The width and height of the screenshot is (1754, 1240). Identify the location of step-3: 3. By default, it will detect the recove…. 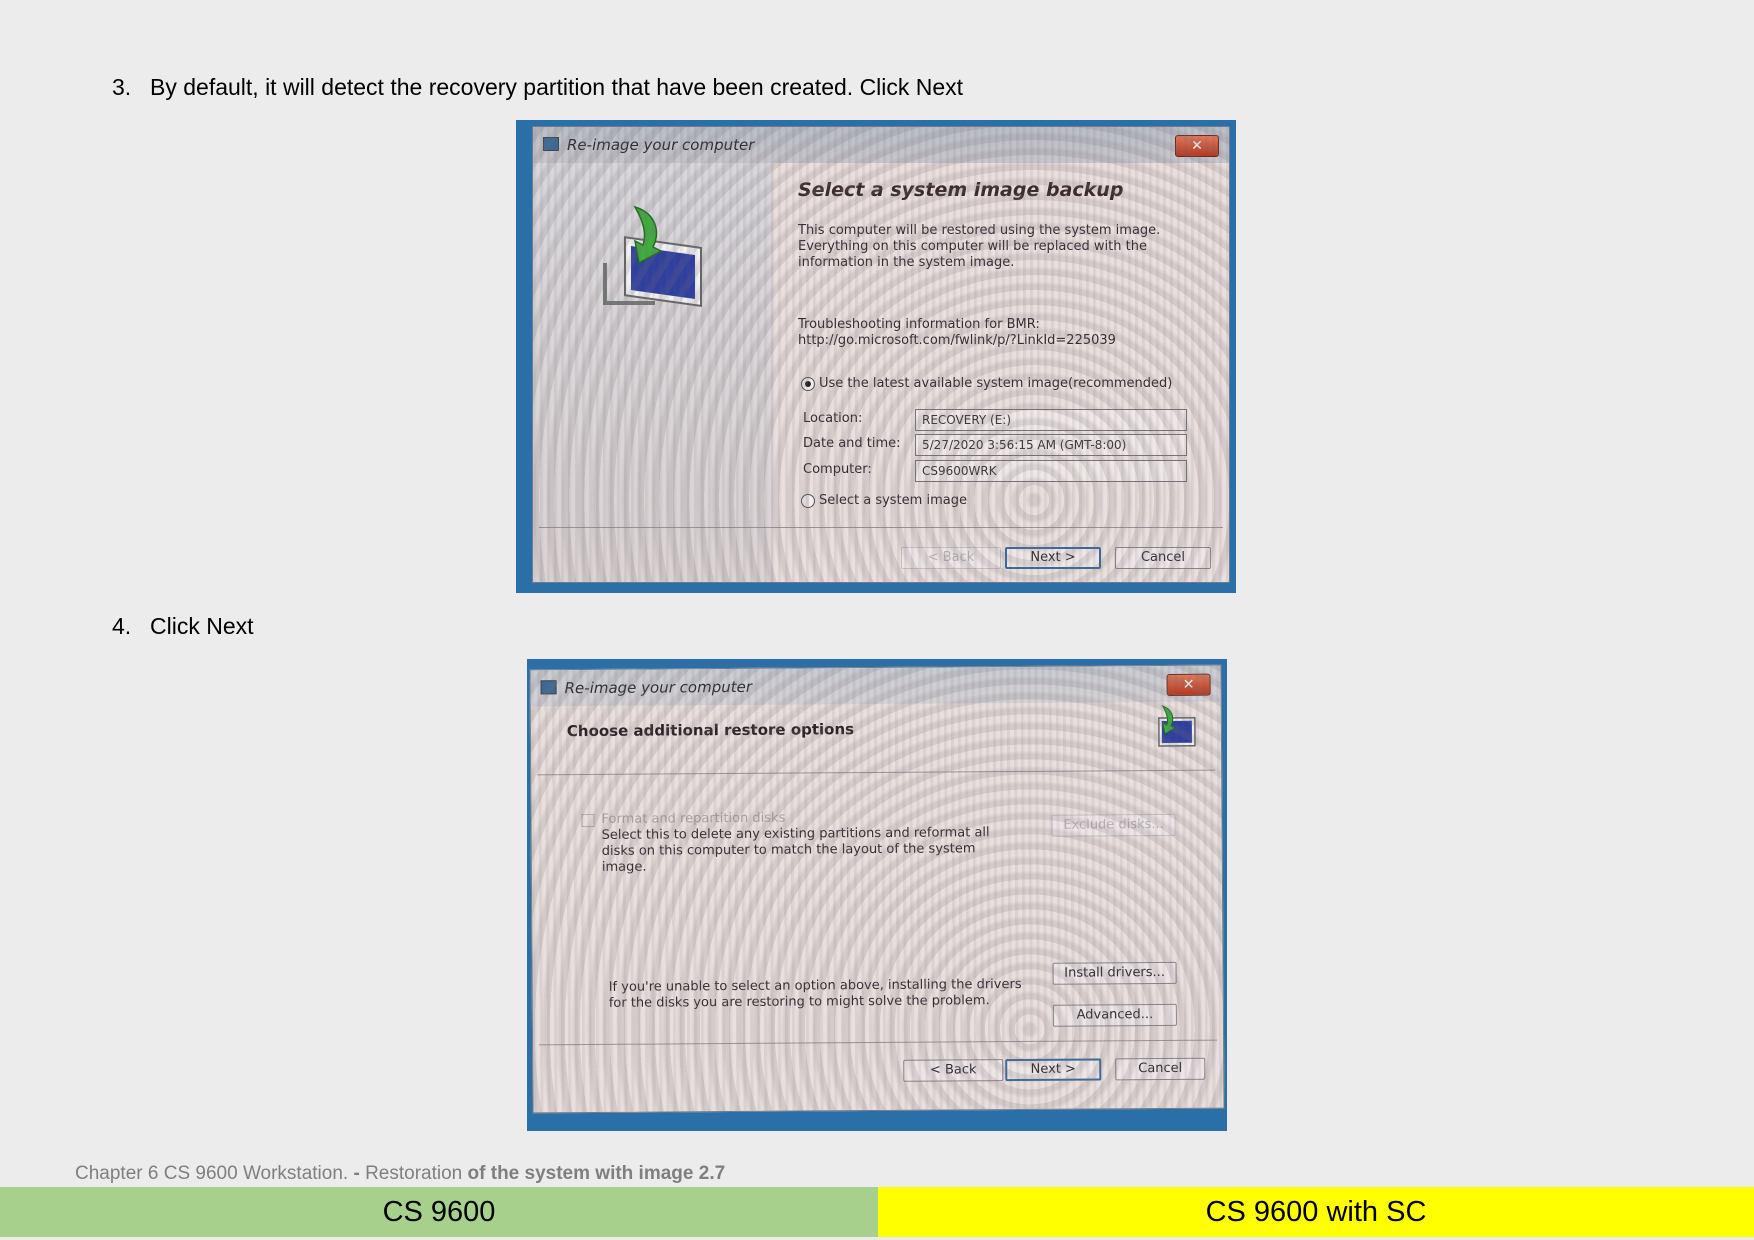
(537, 87).